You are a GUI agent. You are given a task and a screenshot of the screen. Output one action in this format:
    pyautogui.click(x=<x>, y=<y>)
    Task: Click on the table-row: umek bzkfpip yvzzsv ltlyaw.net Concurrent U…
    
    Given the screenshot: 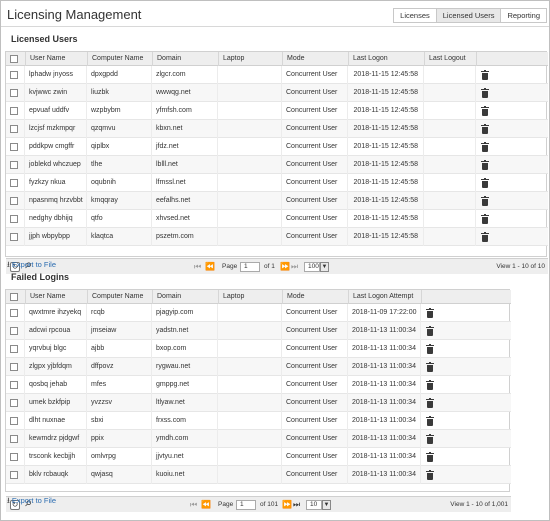 What is the action you would take?
    pyautogui.click(x=258, y=403)
    